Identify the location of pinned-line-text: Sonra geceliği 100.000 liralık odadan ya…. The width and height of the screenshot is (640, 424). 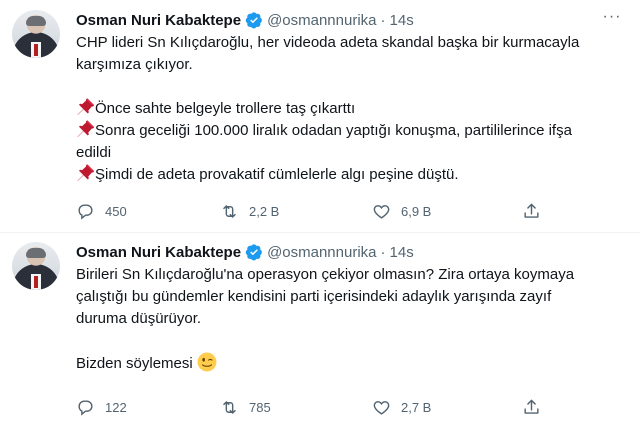
(333, 130).